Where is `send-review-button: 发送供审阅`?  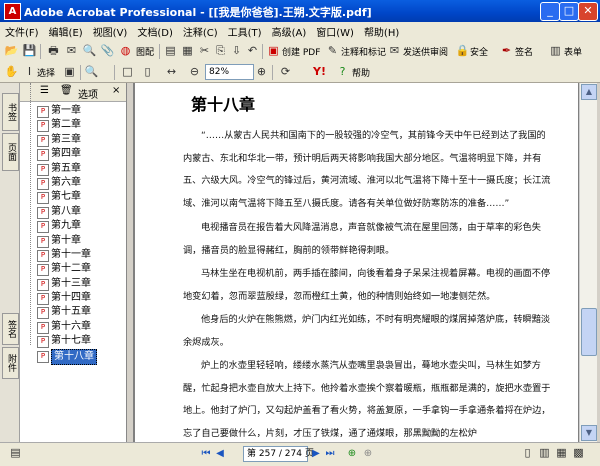 send-review-button: 发送供审阅 is located at coordinates (425, 51).